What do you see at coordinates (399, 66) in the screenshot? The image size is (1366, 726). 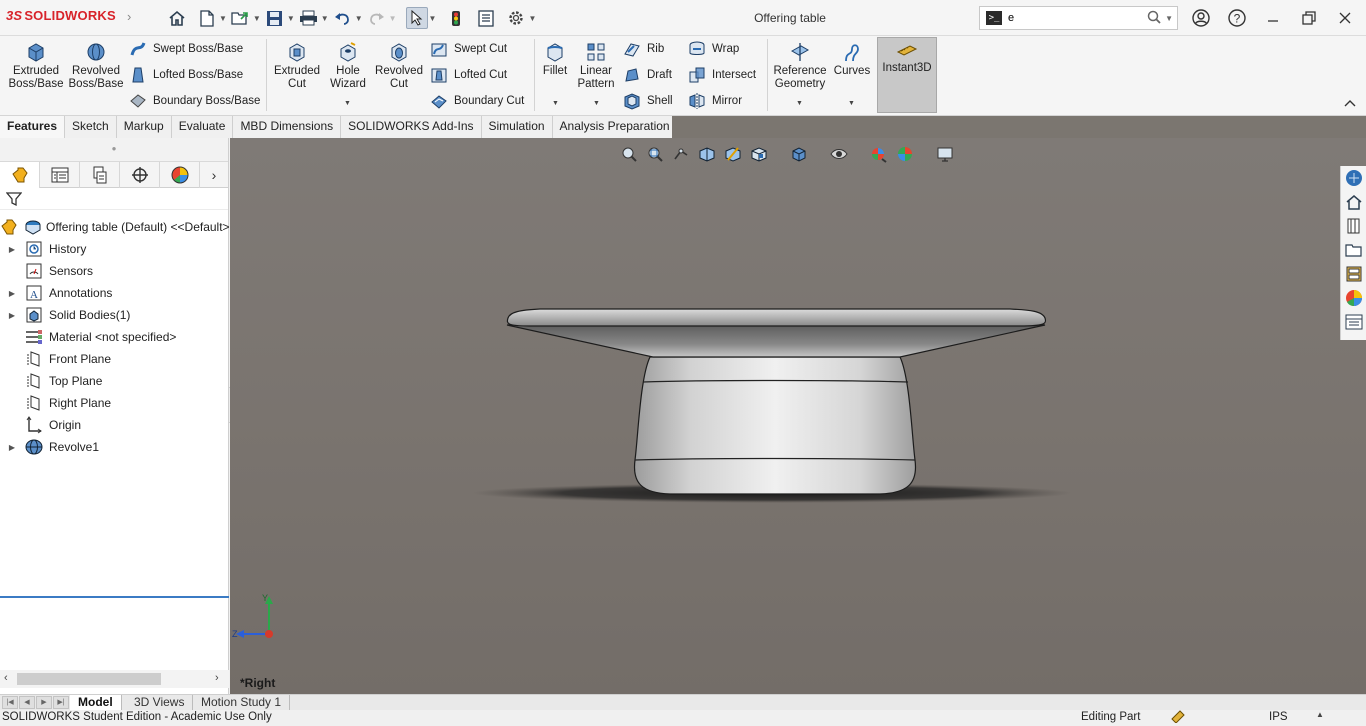 I see `revolved-cut-button: Revolved Cut` at bounding box center [399, 66].